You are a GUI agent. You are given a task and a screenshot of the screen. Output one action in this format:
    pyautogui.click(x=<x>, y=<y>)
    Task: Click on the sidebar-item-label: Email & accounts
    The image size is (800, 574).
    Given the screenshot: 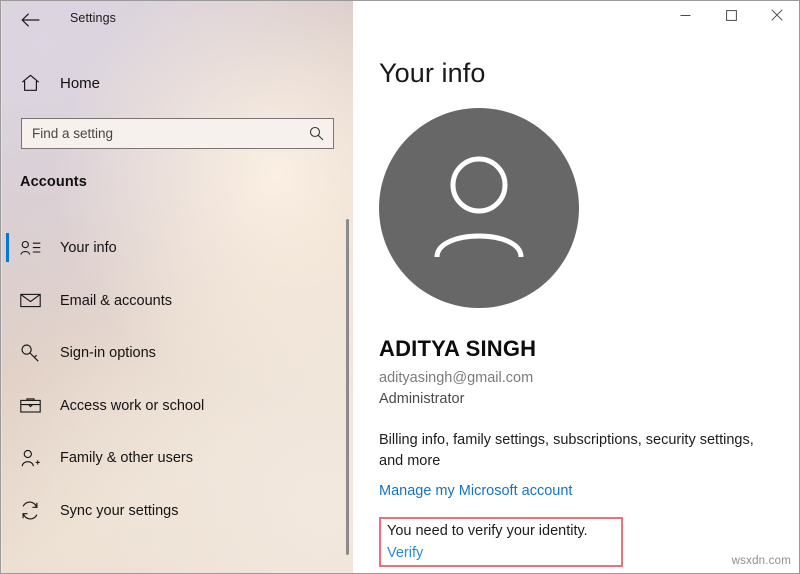 What is the action you would take?
    pyautogui.click(x=116, y=300)
    